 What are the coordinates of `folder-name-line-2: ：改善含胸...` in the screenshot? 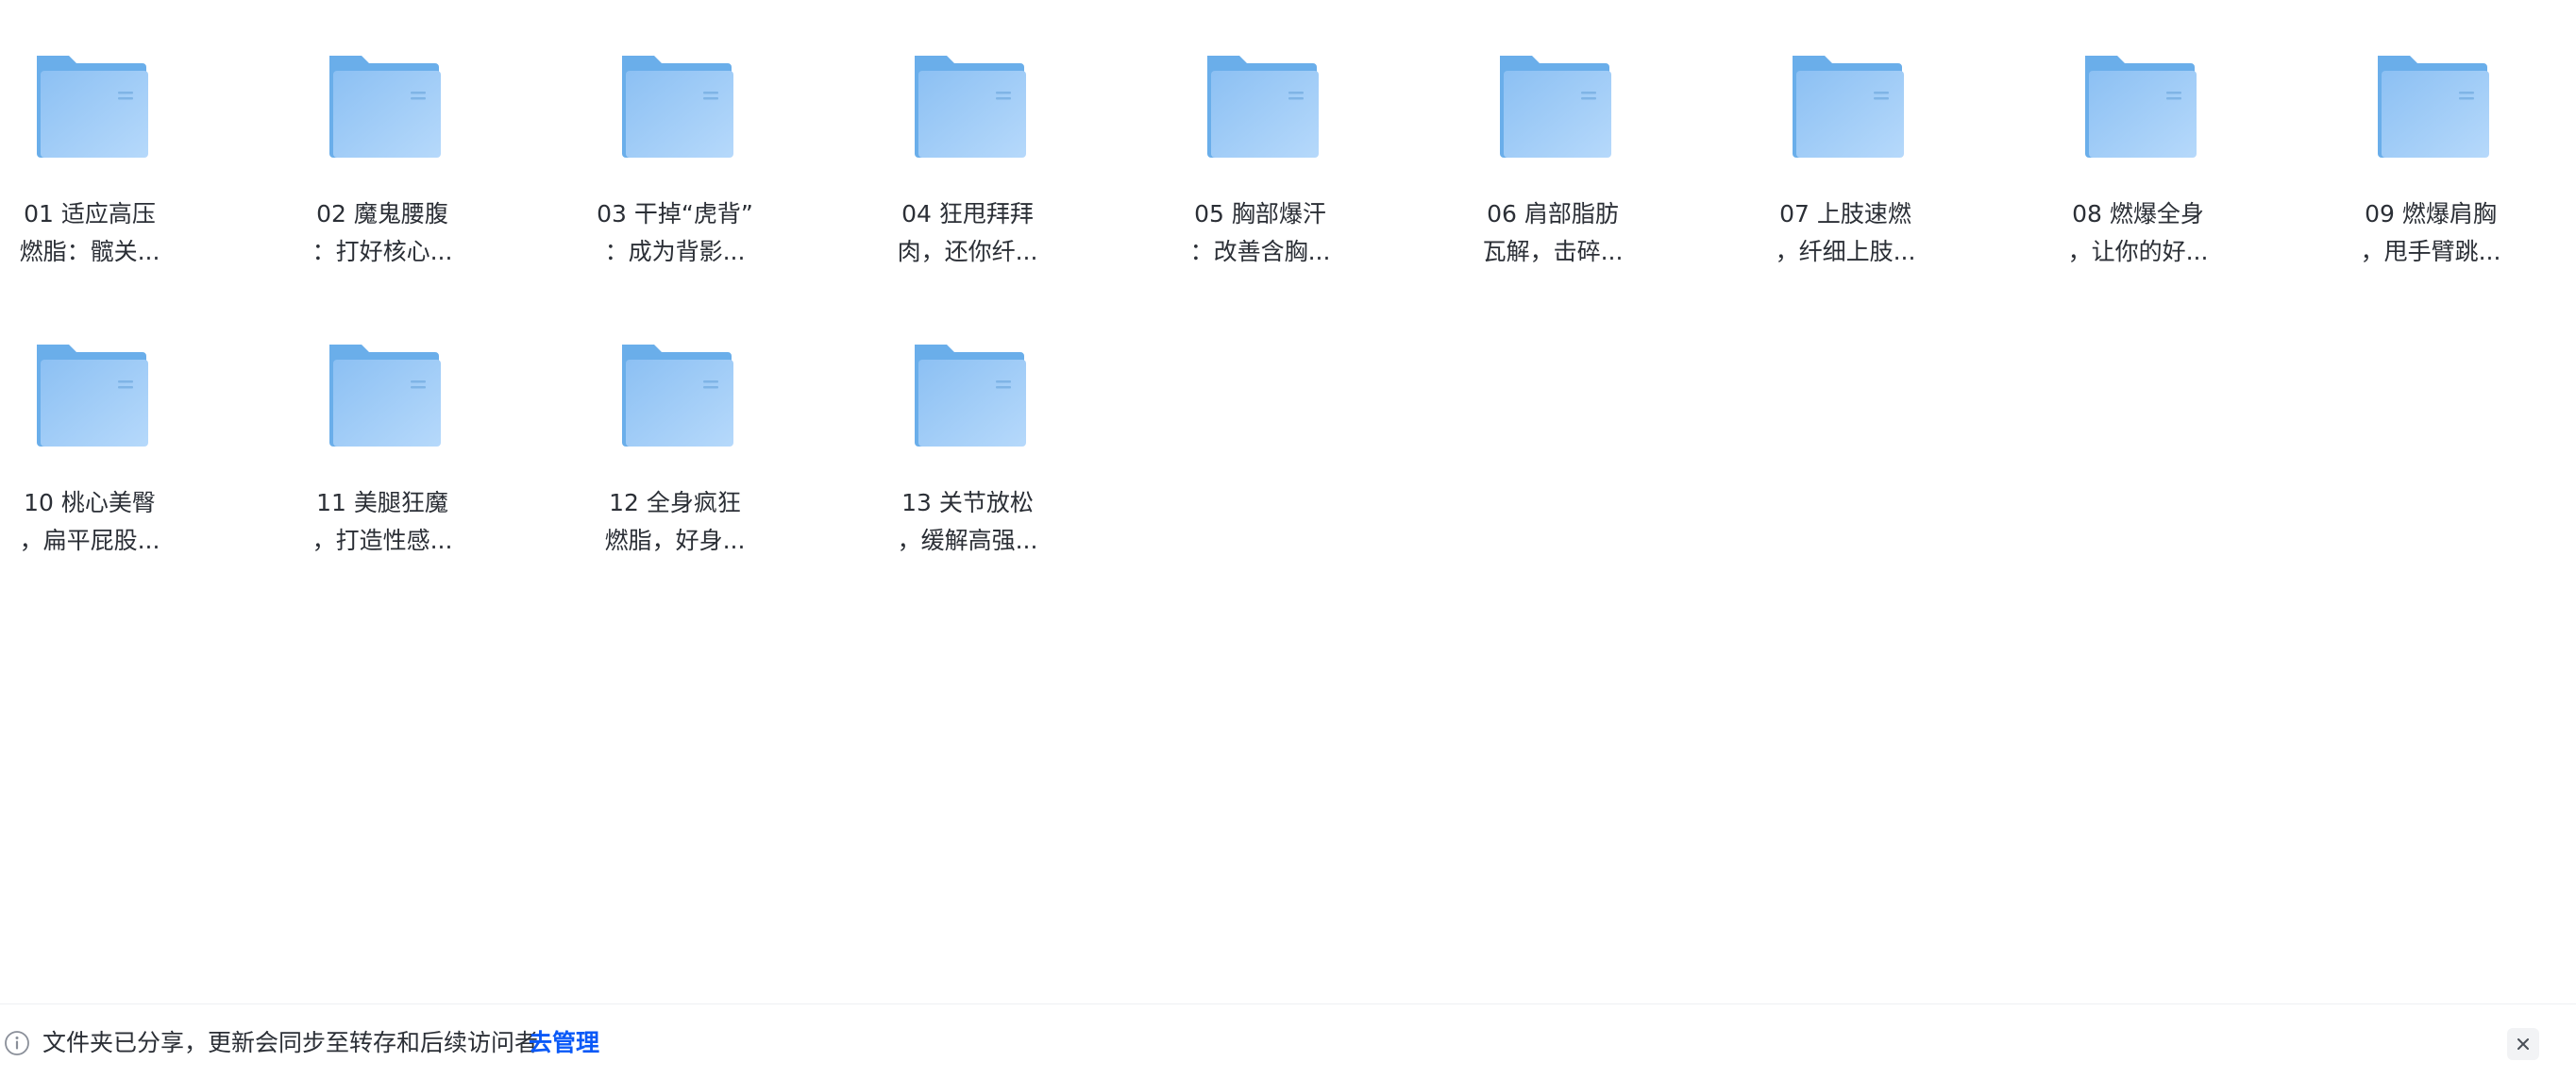 It's located at (1260, 251).